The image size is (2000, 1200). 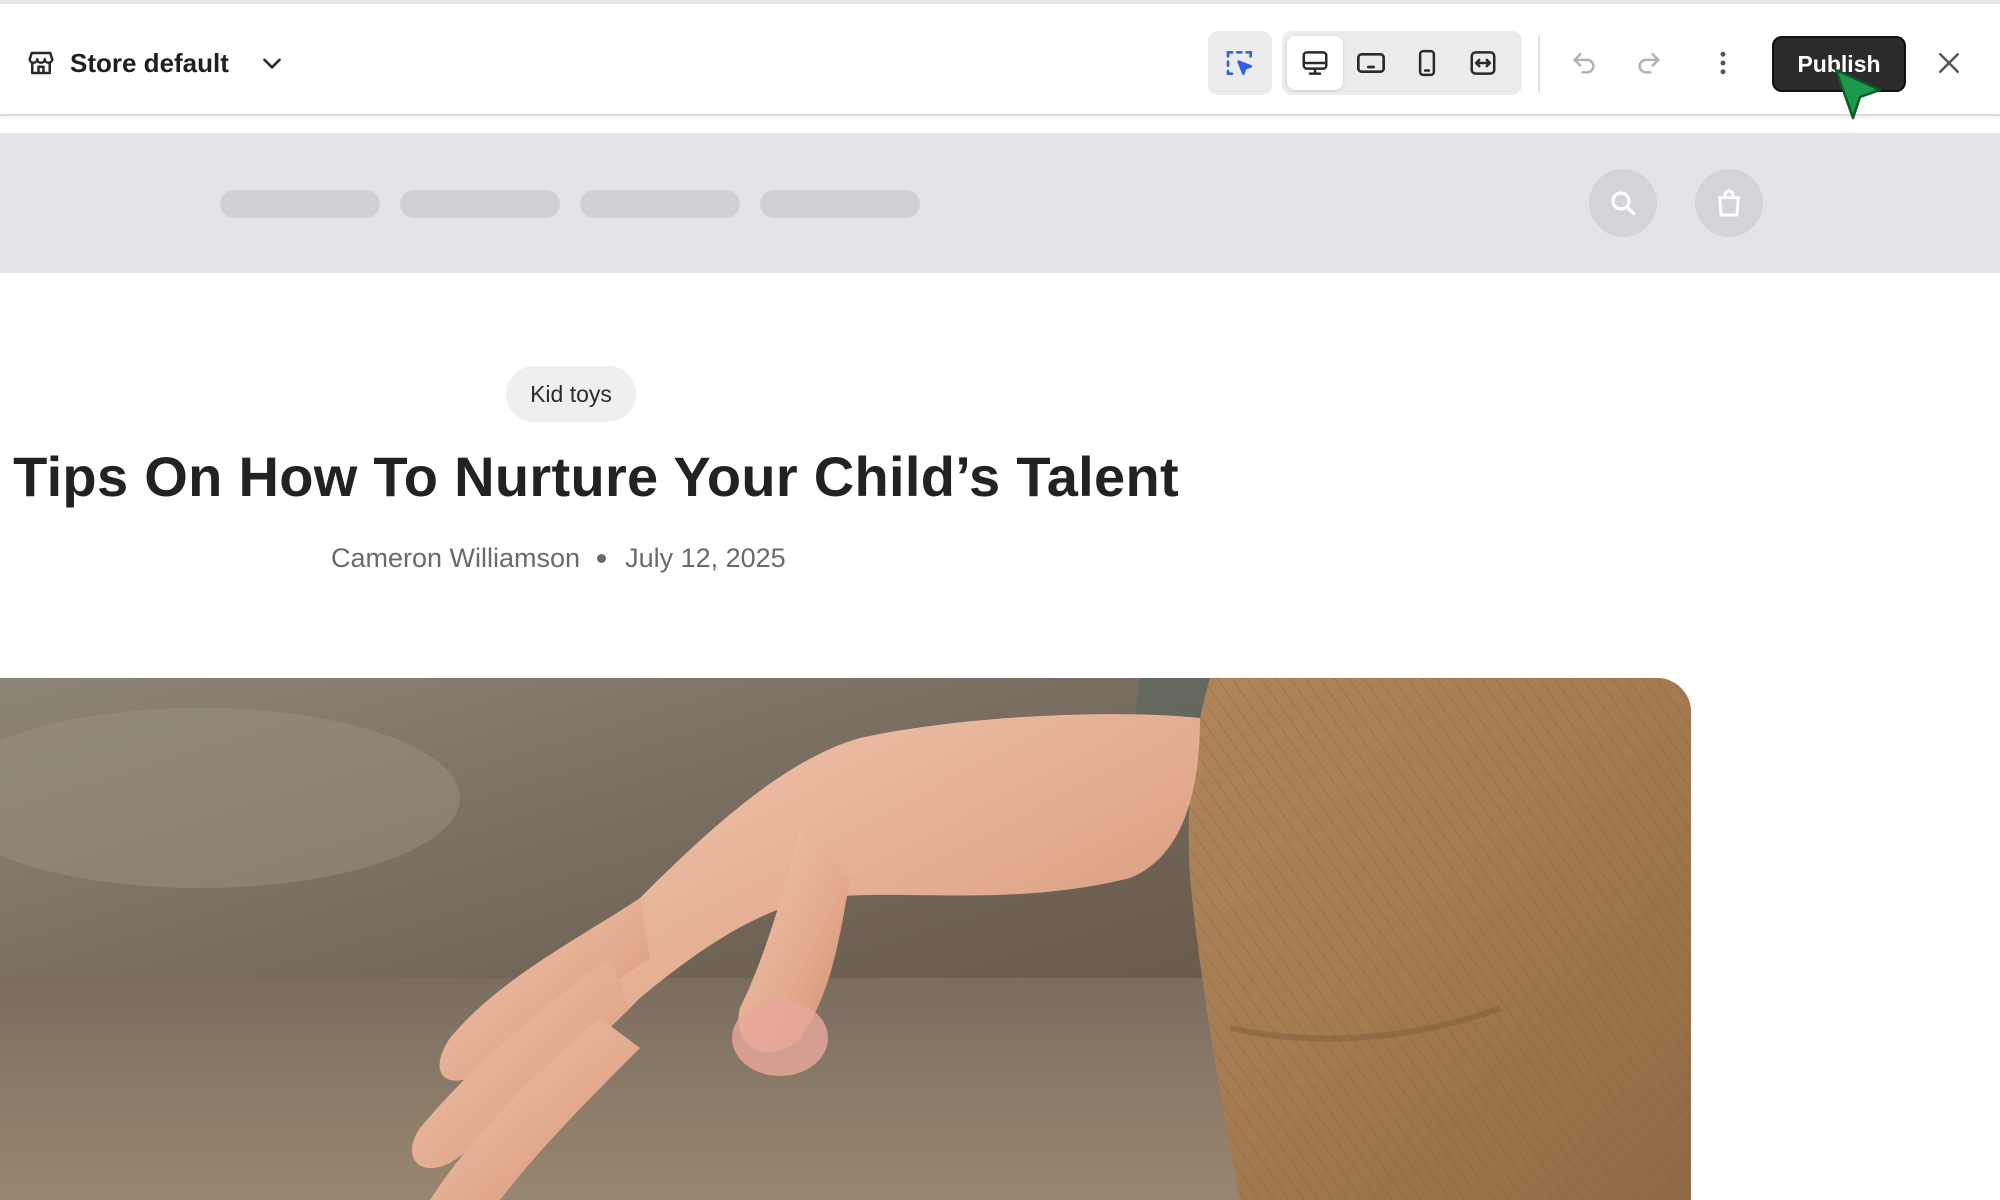 What do you see at coordinates (705, 557) in the screenshot?
I see `article-date: July 12, 2025` at bounding box center [705, 557].